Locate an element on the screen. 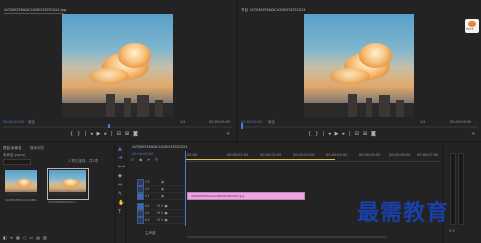  program-title: 节目 is located at coordinates (244, 10).